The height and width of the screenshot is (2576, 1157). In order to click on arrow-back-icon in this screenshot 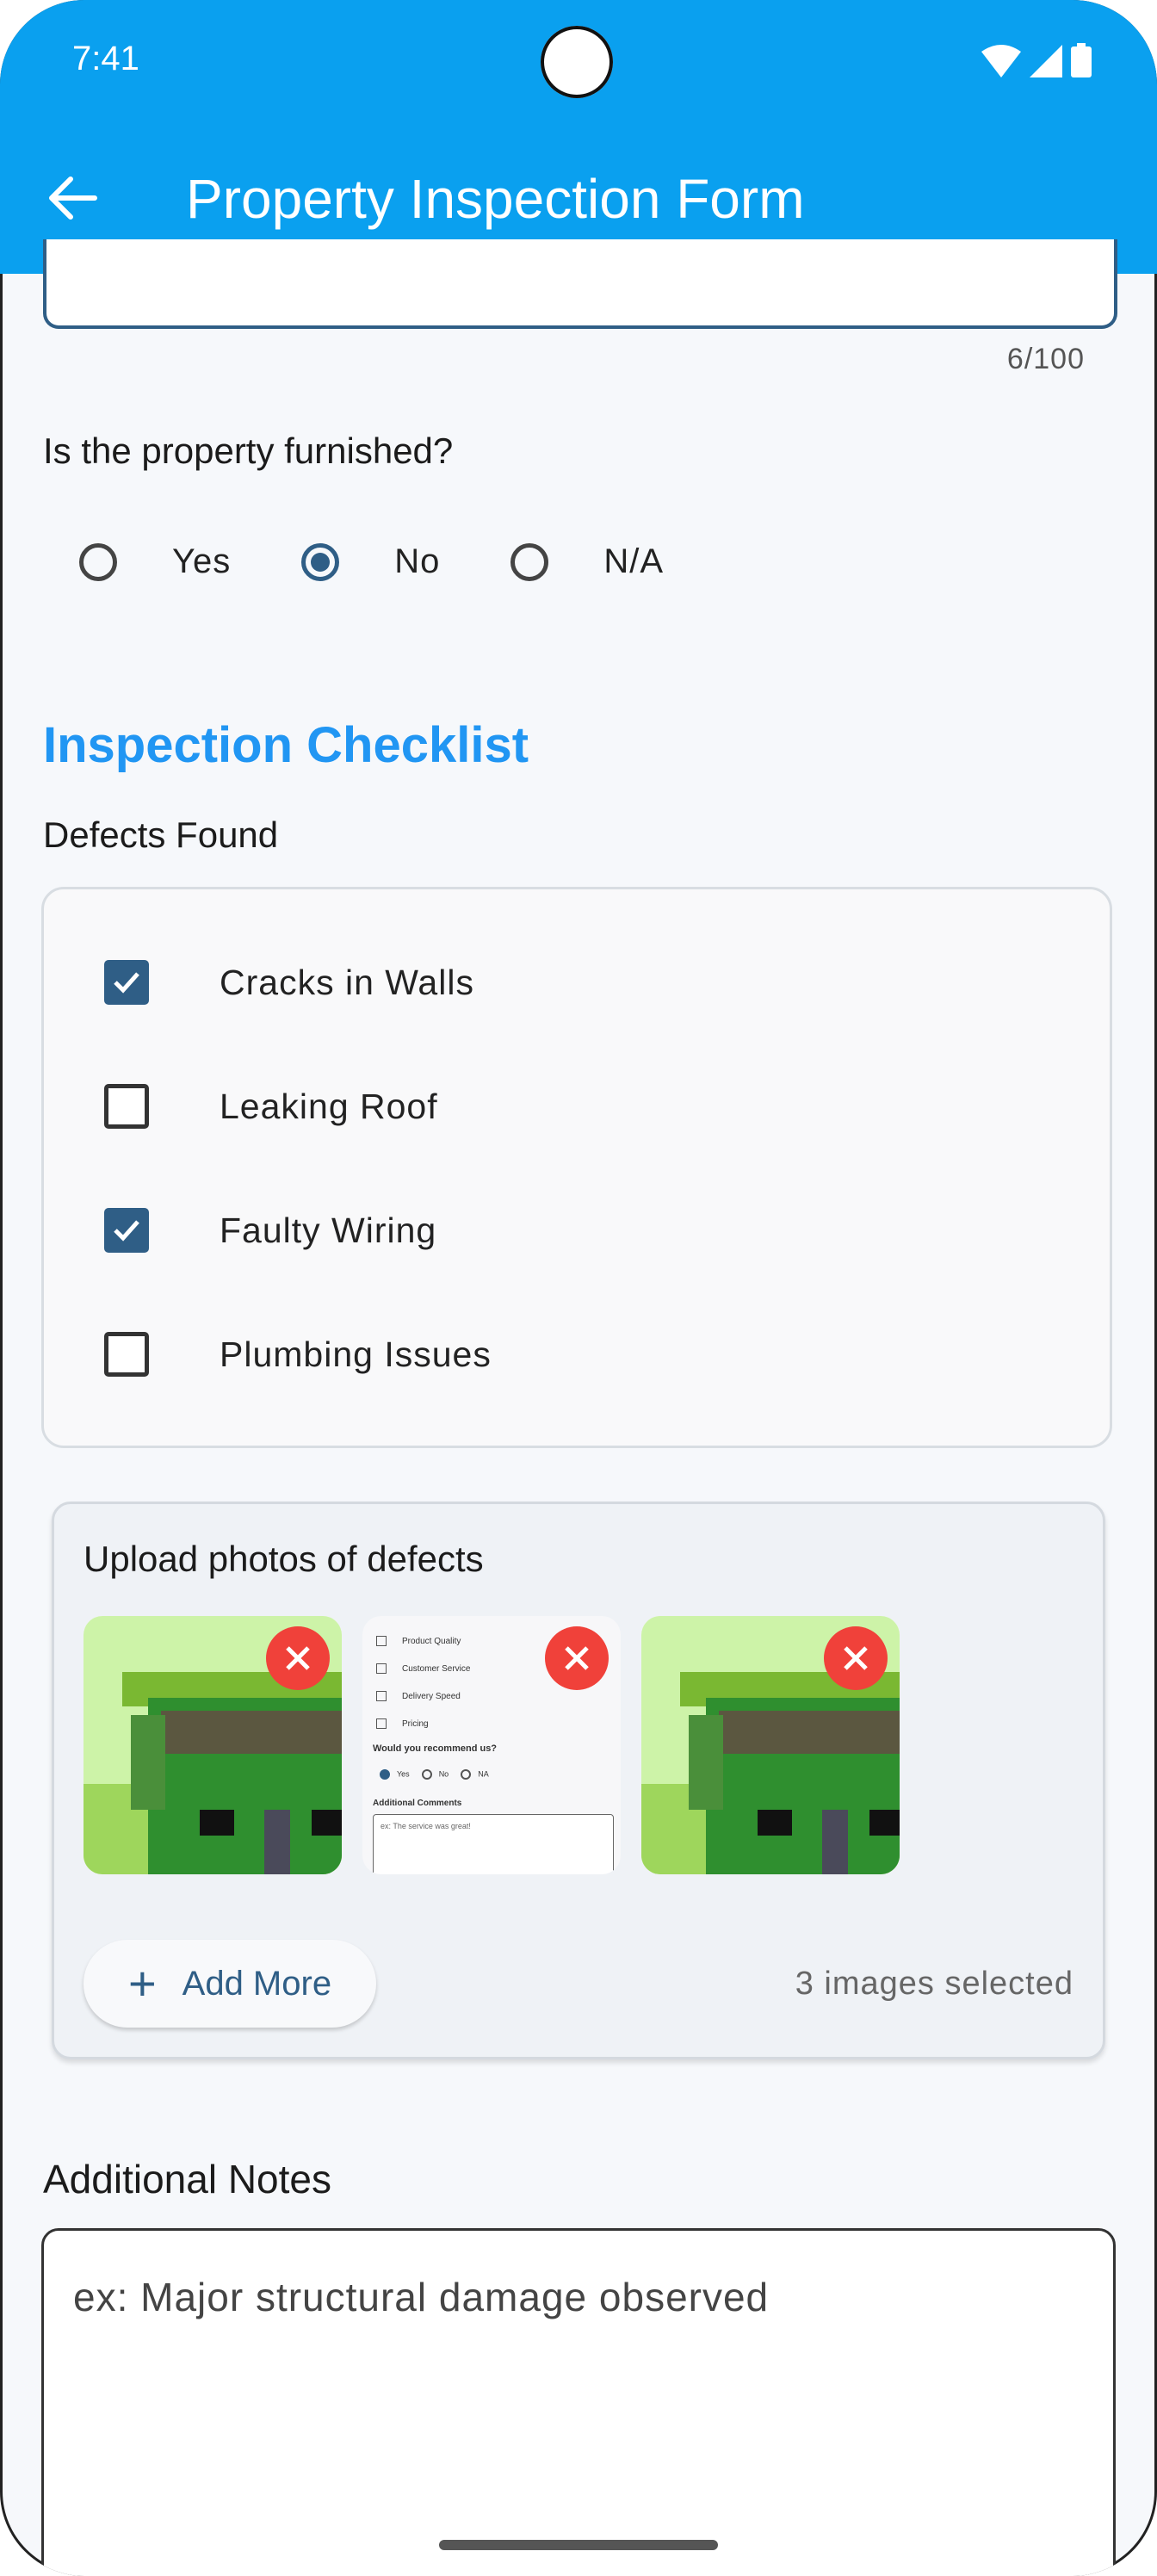, I will do `click(72, 198)`.